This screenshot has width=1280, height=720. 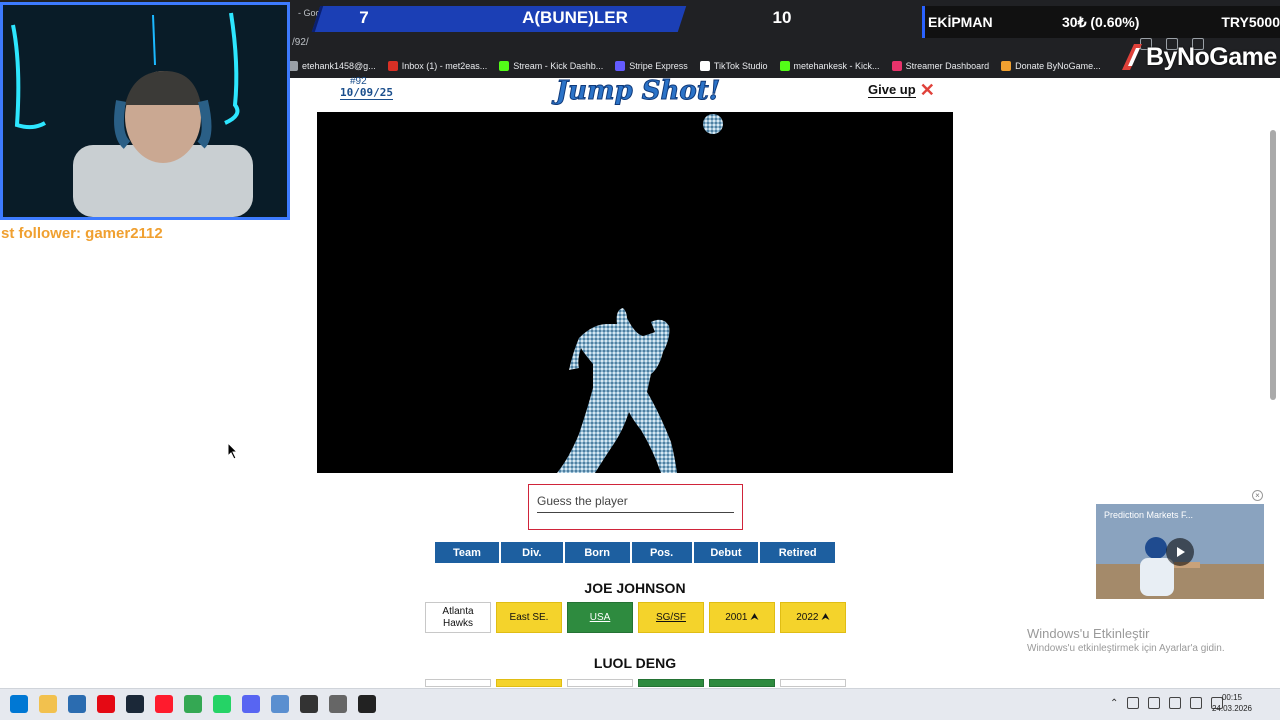 What do you see at coordinates (635, 663) in the screenshot?
I see `guess-player-name: LUOL DENG` at bounding box center [635, 663].